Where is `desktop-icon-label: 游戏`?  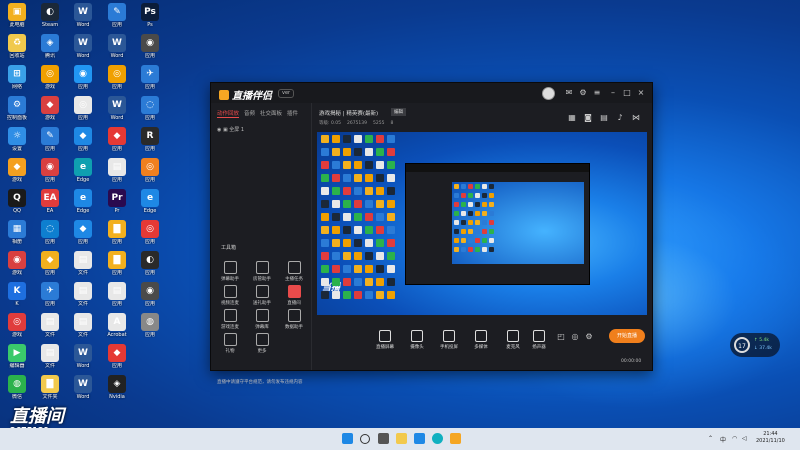
desktop-icon-label: 游戏 is located at coordinates (49, 87).